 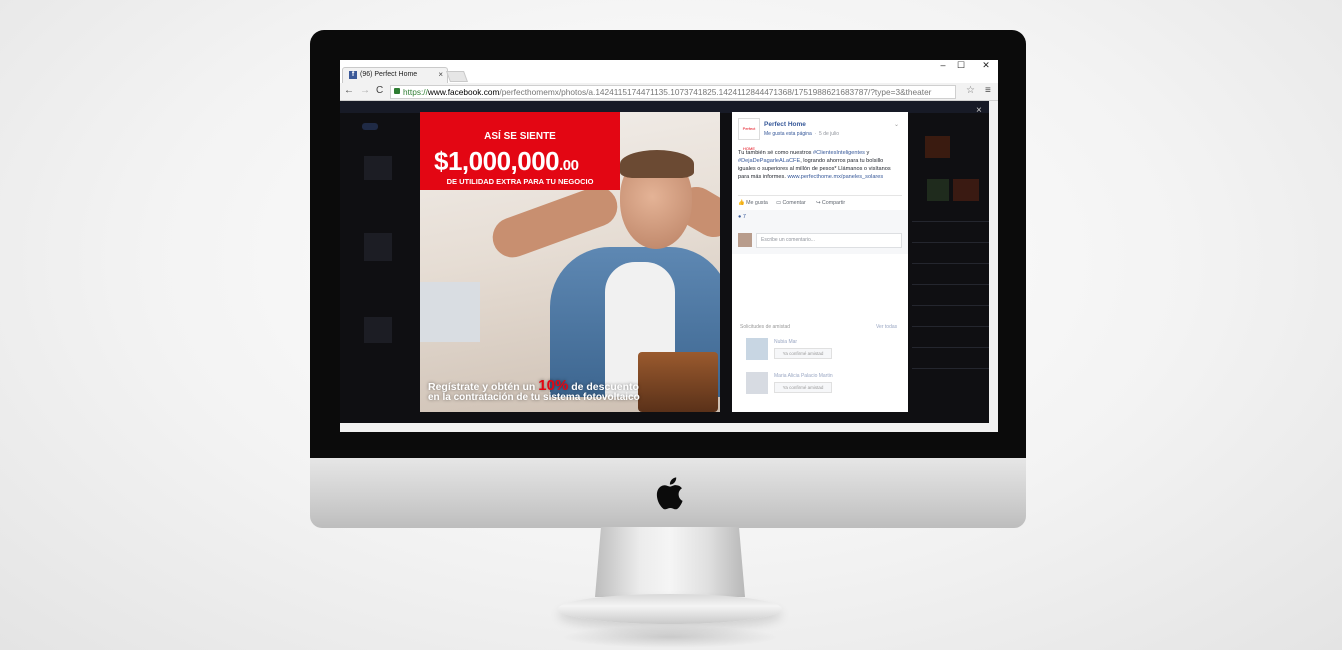 I want to click on tab-title: (96) Perfect Home, so click(x=389, y=74).